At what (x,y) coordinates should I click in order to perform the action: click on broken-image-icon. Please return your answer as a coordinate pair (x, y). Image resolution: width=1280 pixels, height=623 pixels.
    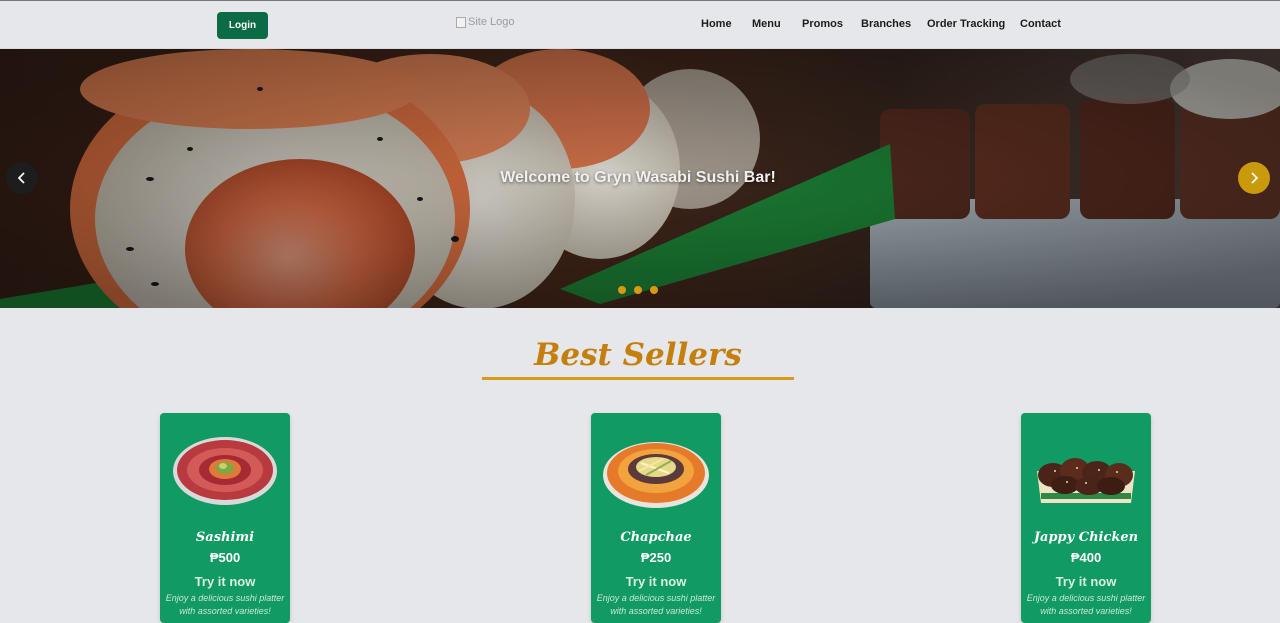
    Looking at the image, I should click on (461, 22).